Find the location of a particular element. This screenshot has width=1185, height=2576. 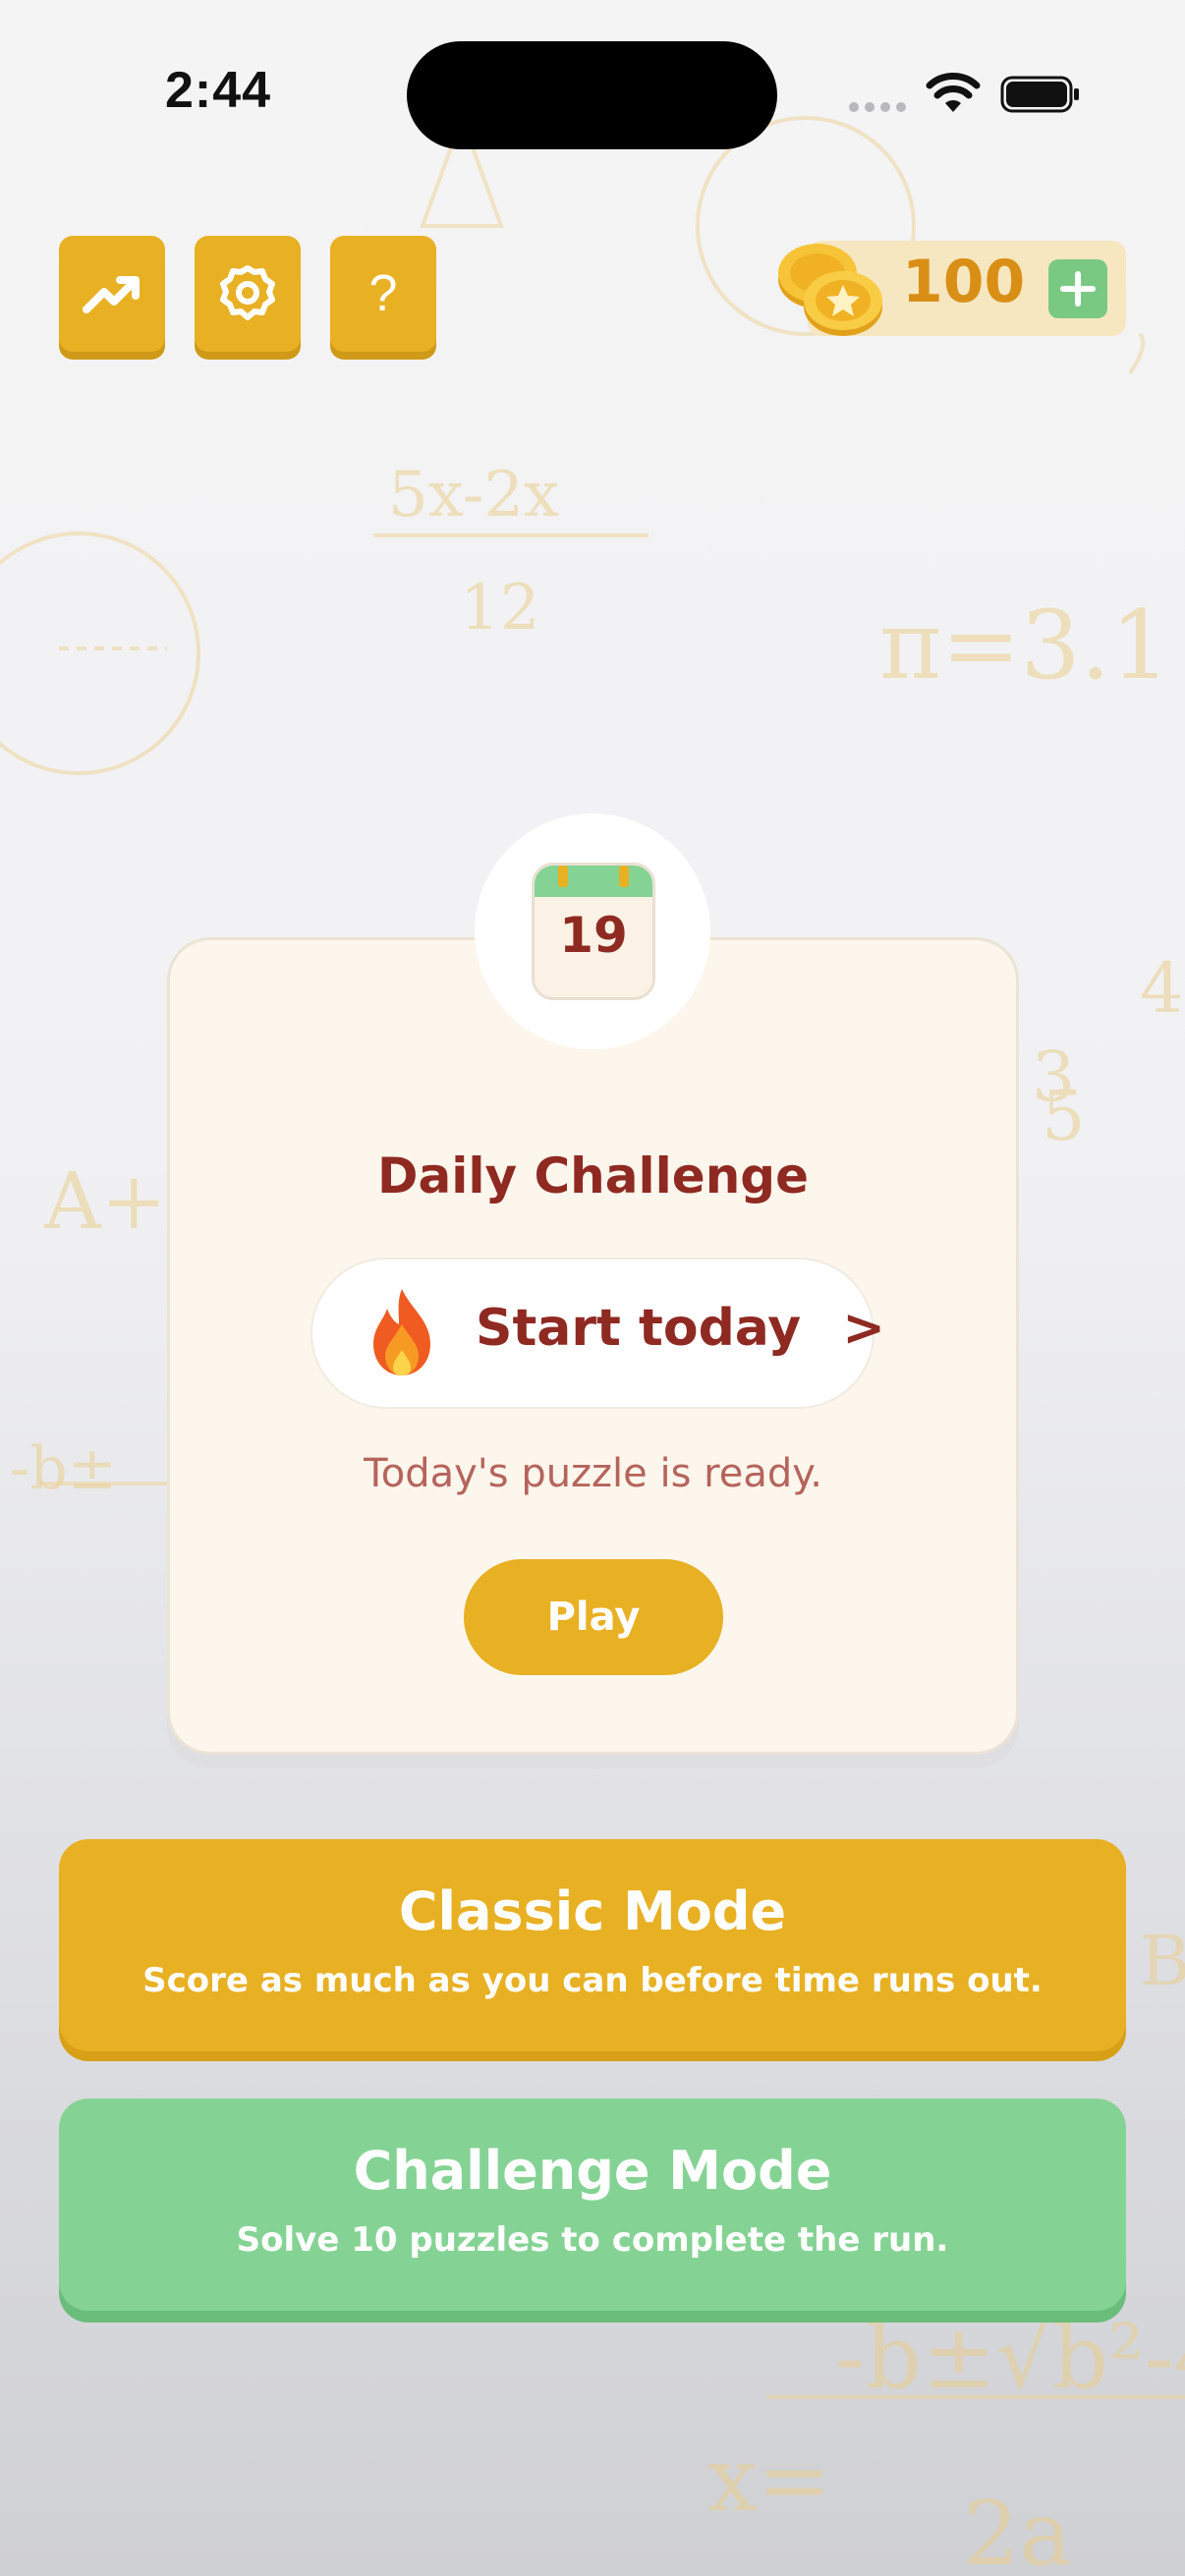

fire-icon is located at coordinates (402, 1332).